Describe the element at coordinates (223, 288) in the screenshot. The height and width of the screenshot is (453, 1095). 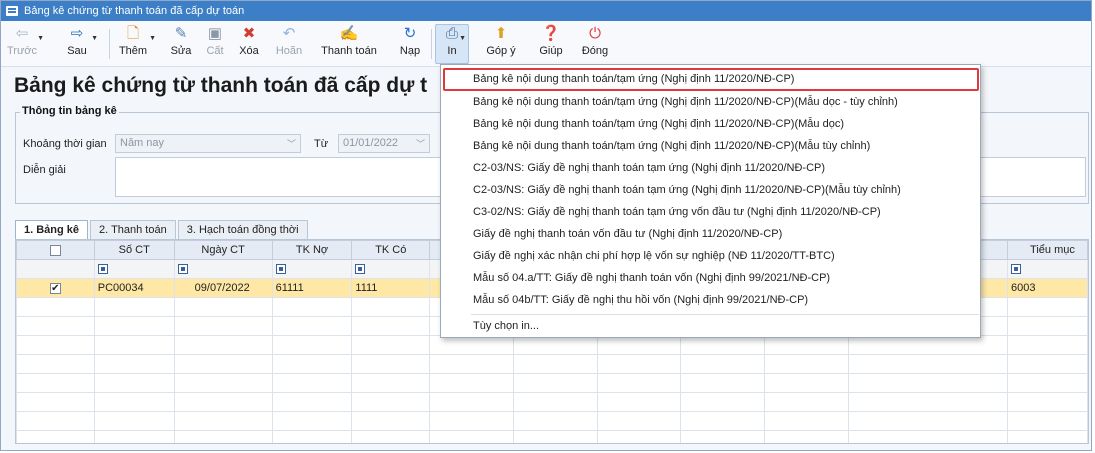
I see `voucher-date: 09/07/2022` at that location.